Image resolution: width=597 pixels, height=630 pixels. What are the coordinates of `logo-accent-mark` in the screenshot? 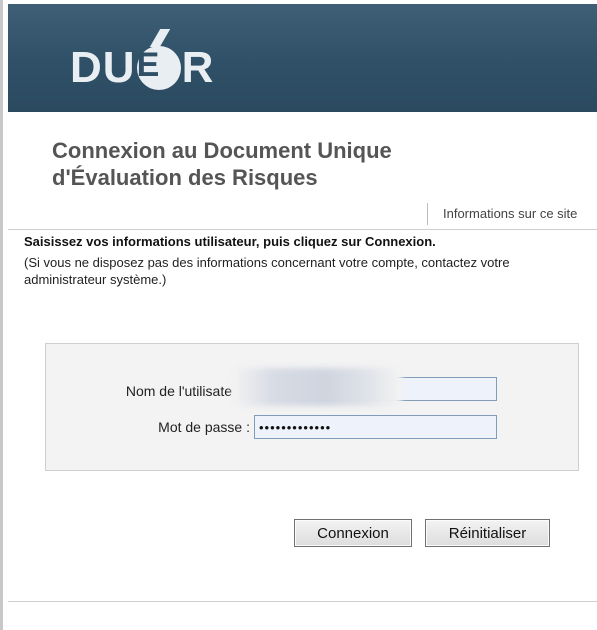 It's located at (159, 38).